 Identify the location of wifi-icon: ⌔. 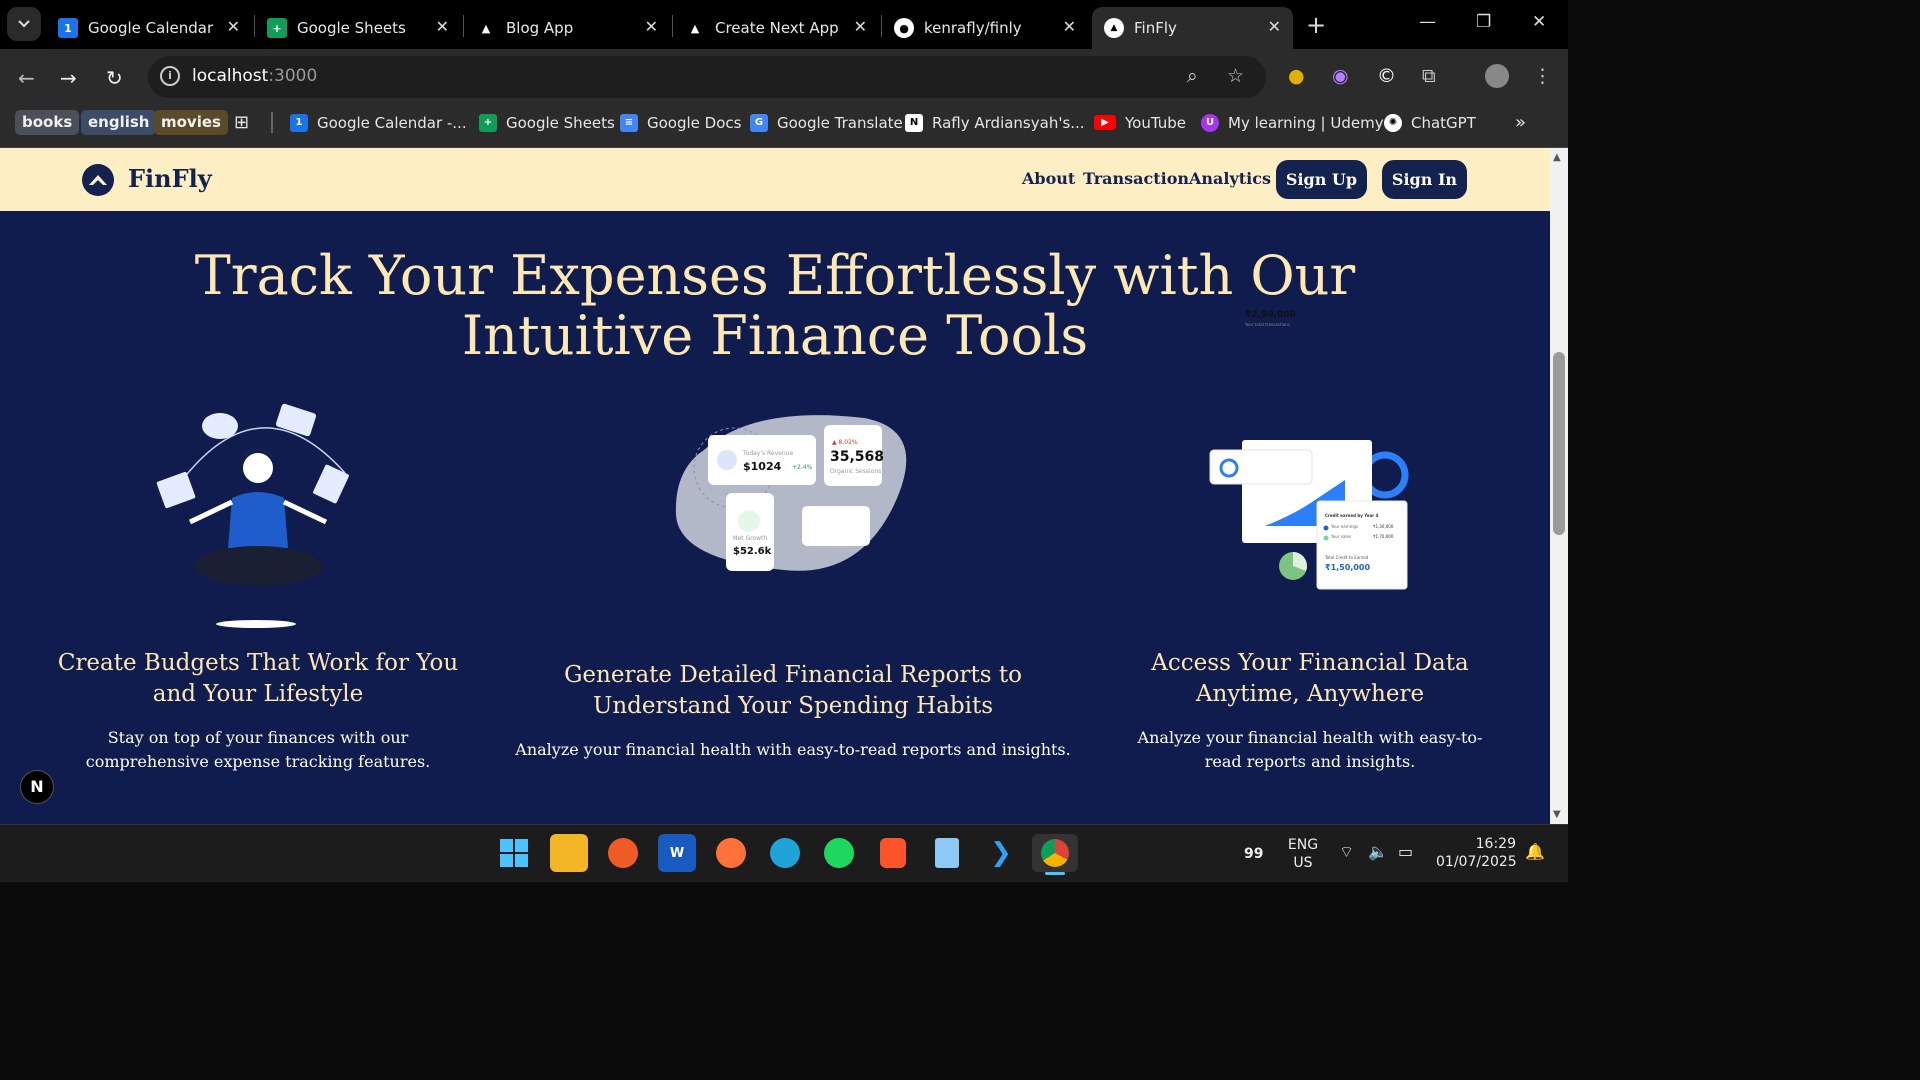
(1346, 852).